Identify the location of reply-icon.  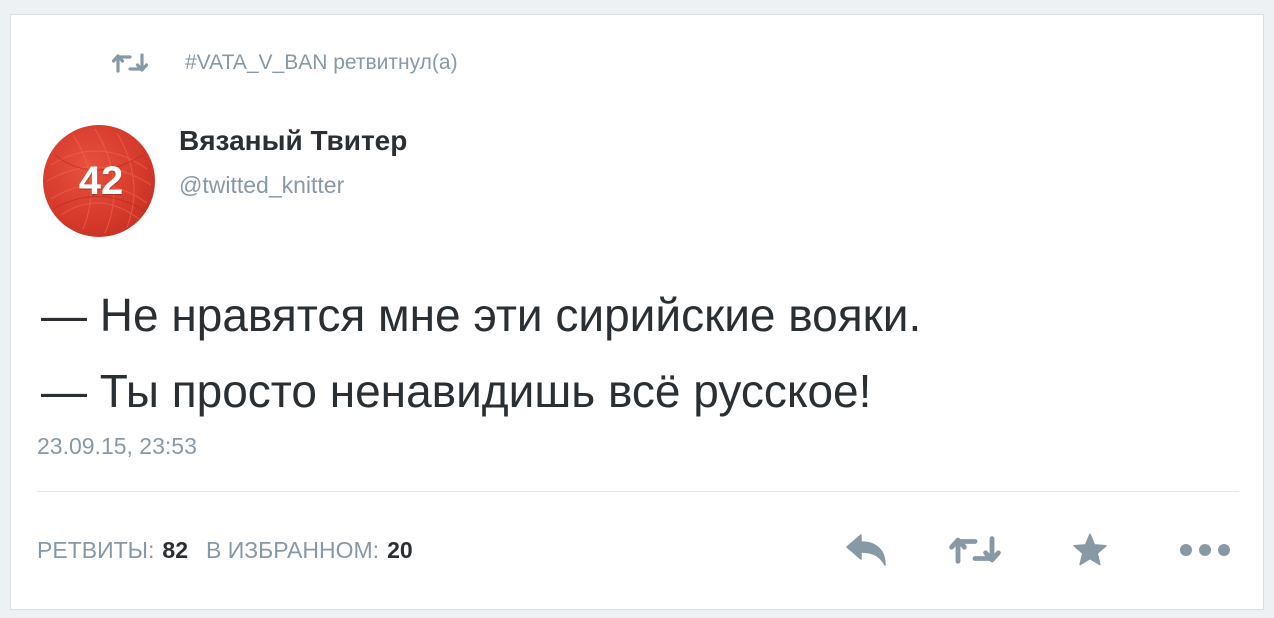
(866, 550).